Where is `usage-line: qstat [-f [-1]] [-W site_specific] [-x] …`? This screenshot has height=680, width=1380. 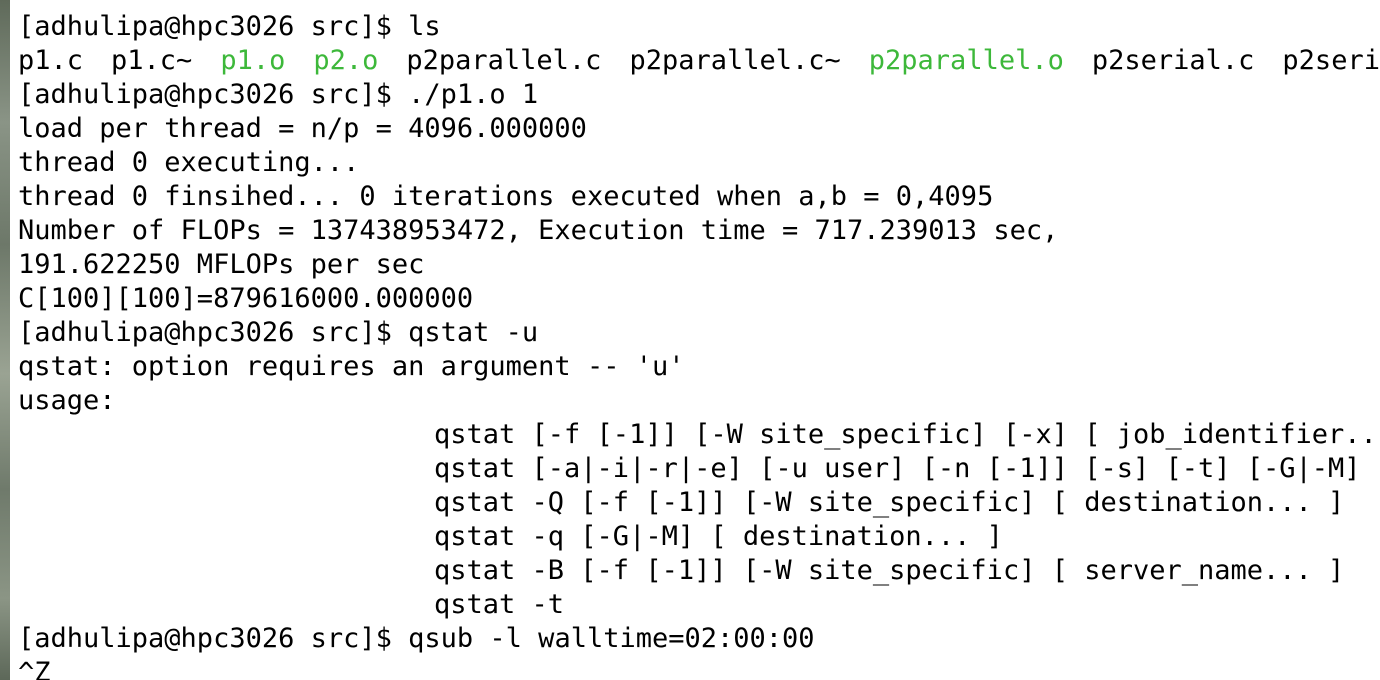
usage-line: qstat [-f [-1]] [-W site_specific] [-x] … is located at coordinates (907, 434).